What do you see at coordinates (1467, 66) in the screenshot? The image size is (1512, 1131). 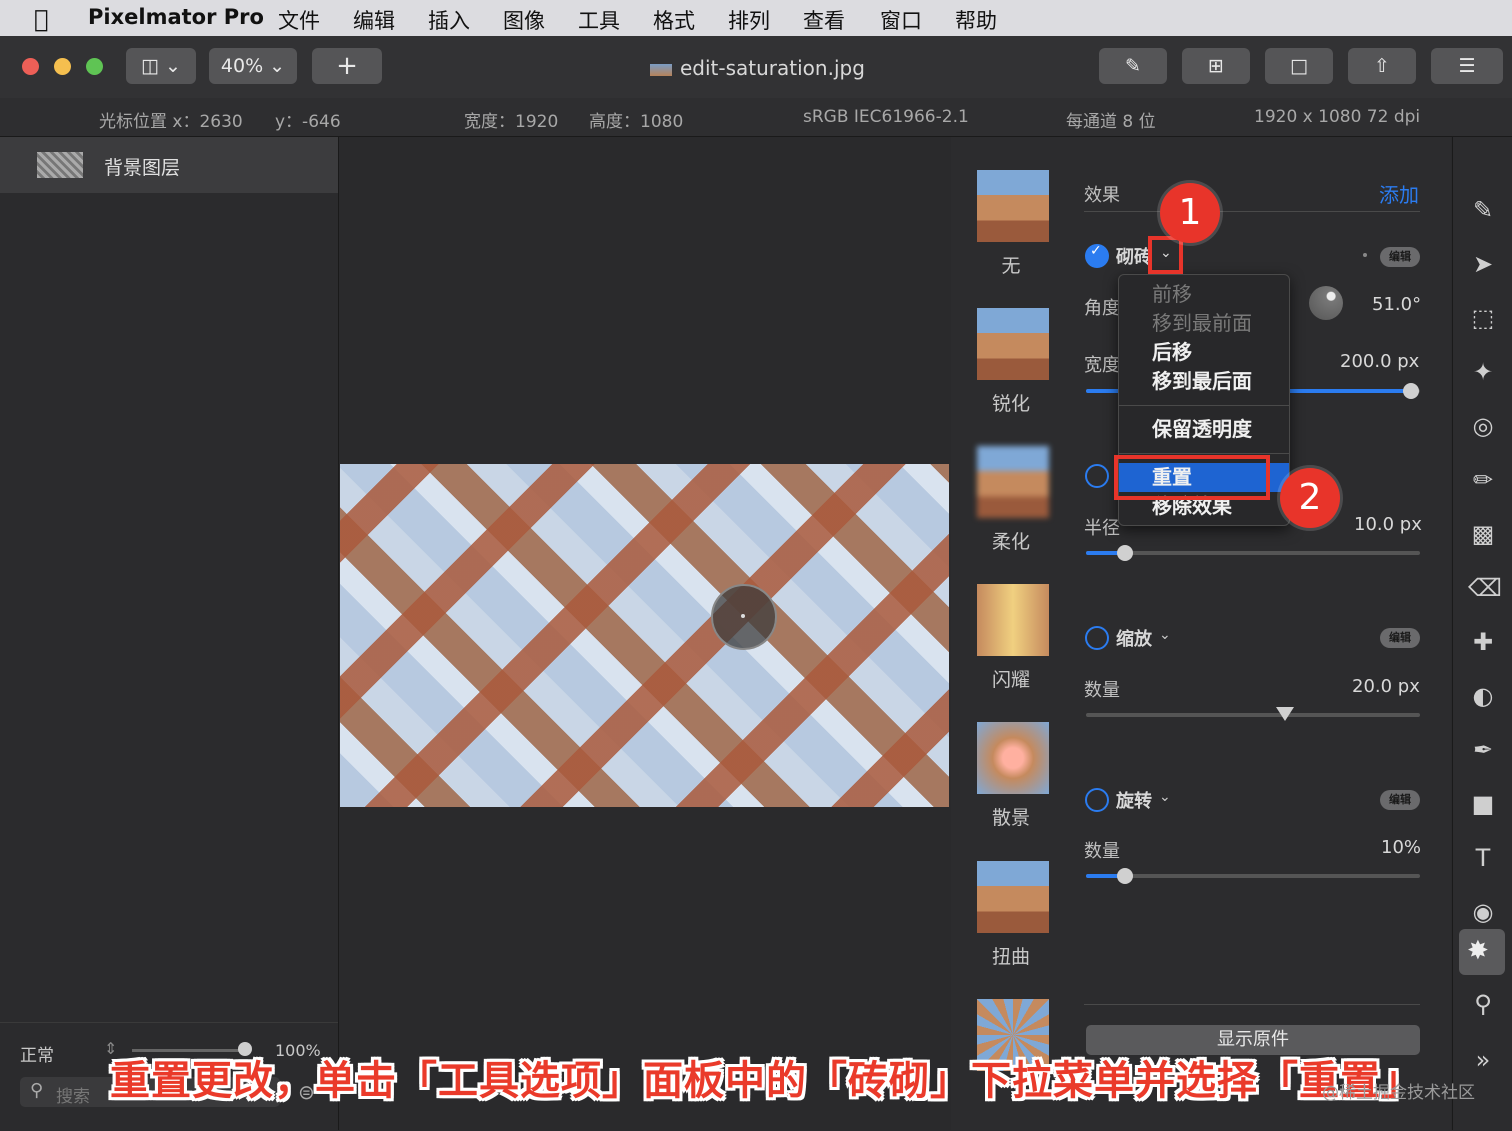 I see `adjustments-button: ☰` at bounding box center [1467, 66].